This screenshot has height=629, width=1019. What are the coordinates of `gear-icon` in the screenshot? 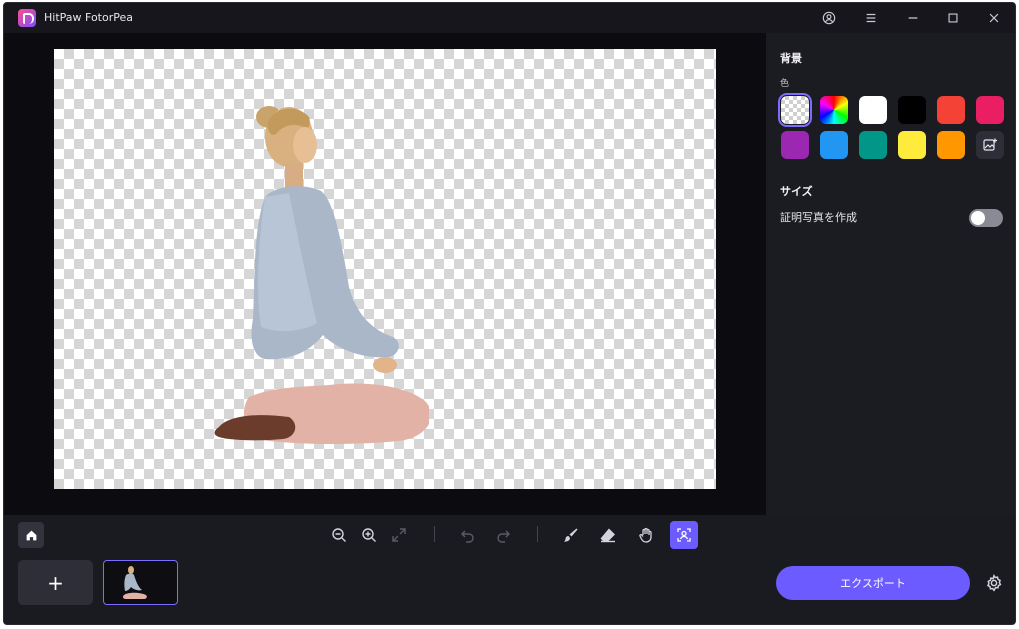 It's located at (994, 583).